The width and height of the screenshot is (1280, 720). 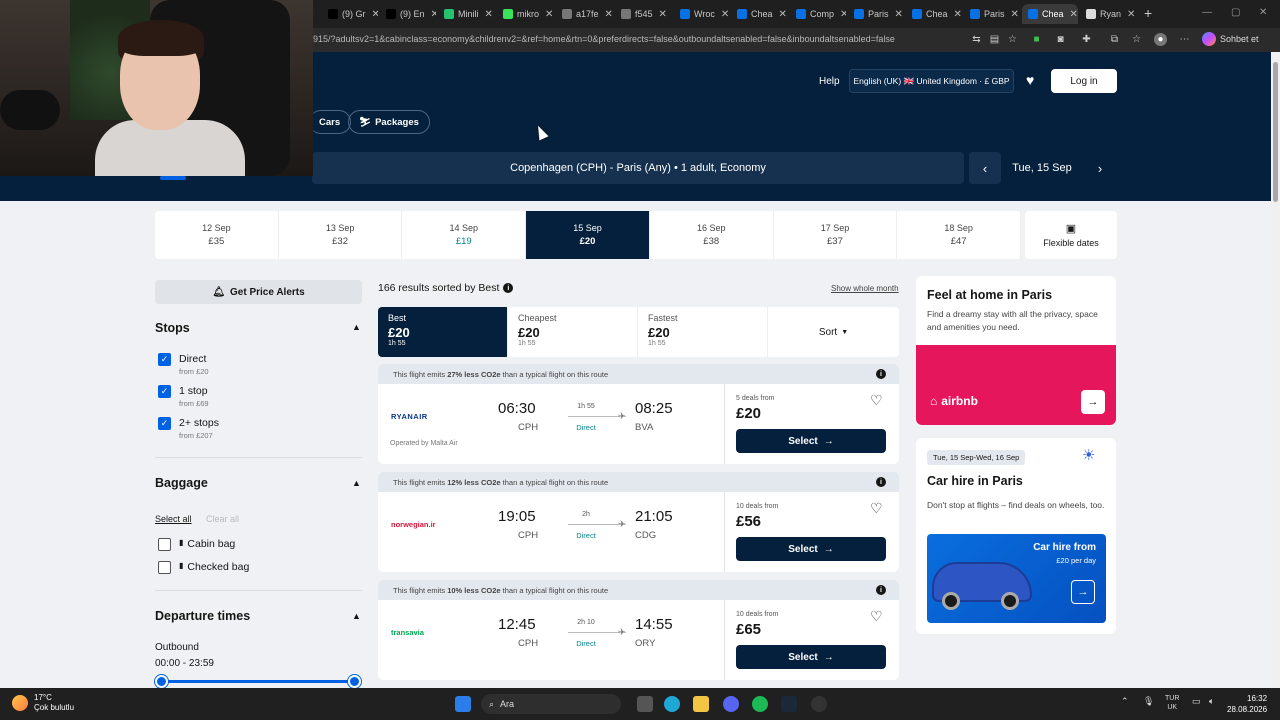 What do you see at coordinates (760, 704) in the screenshot?
I see `spotify-icon` at bounding box center [760, 704].